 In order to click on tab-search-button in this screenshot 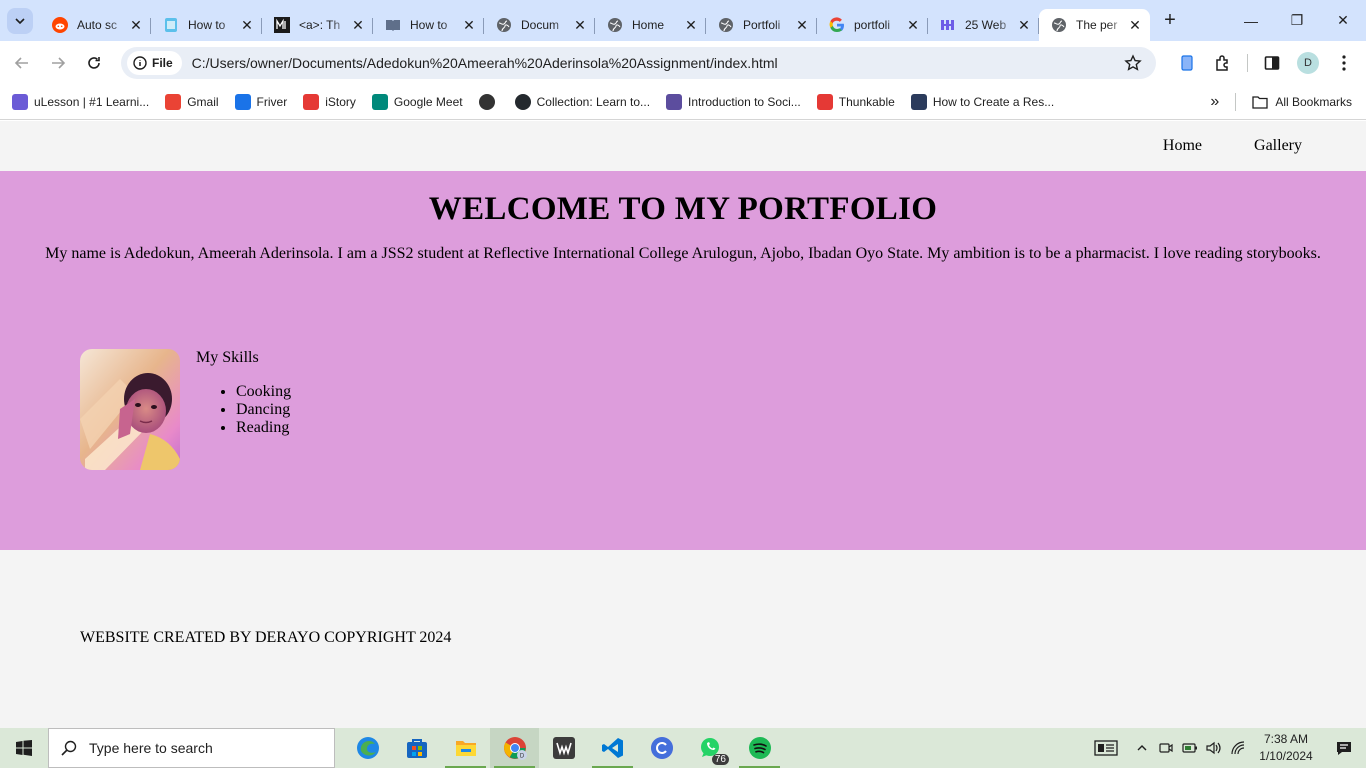, I will do `click(20, 20)`.